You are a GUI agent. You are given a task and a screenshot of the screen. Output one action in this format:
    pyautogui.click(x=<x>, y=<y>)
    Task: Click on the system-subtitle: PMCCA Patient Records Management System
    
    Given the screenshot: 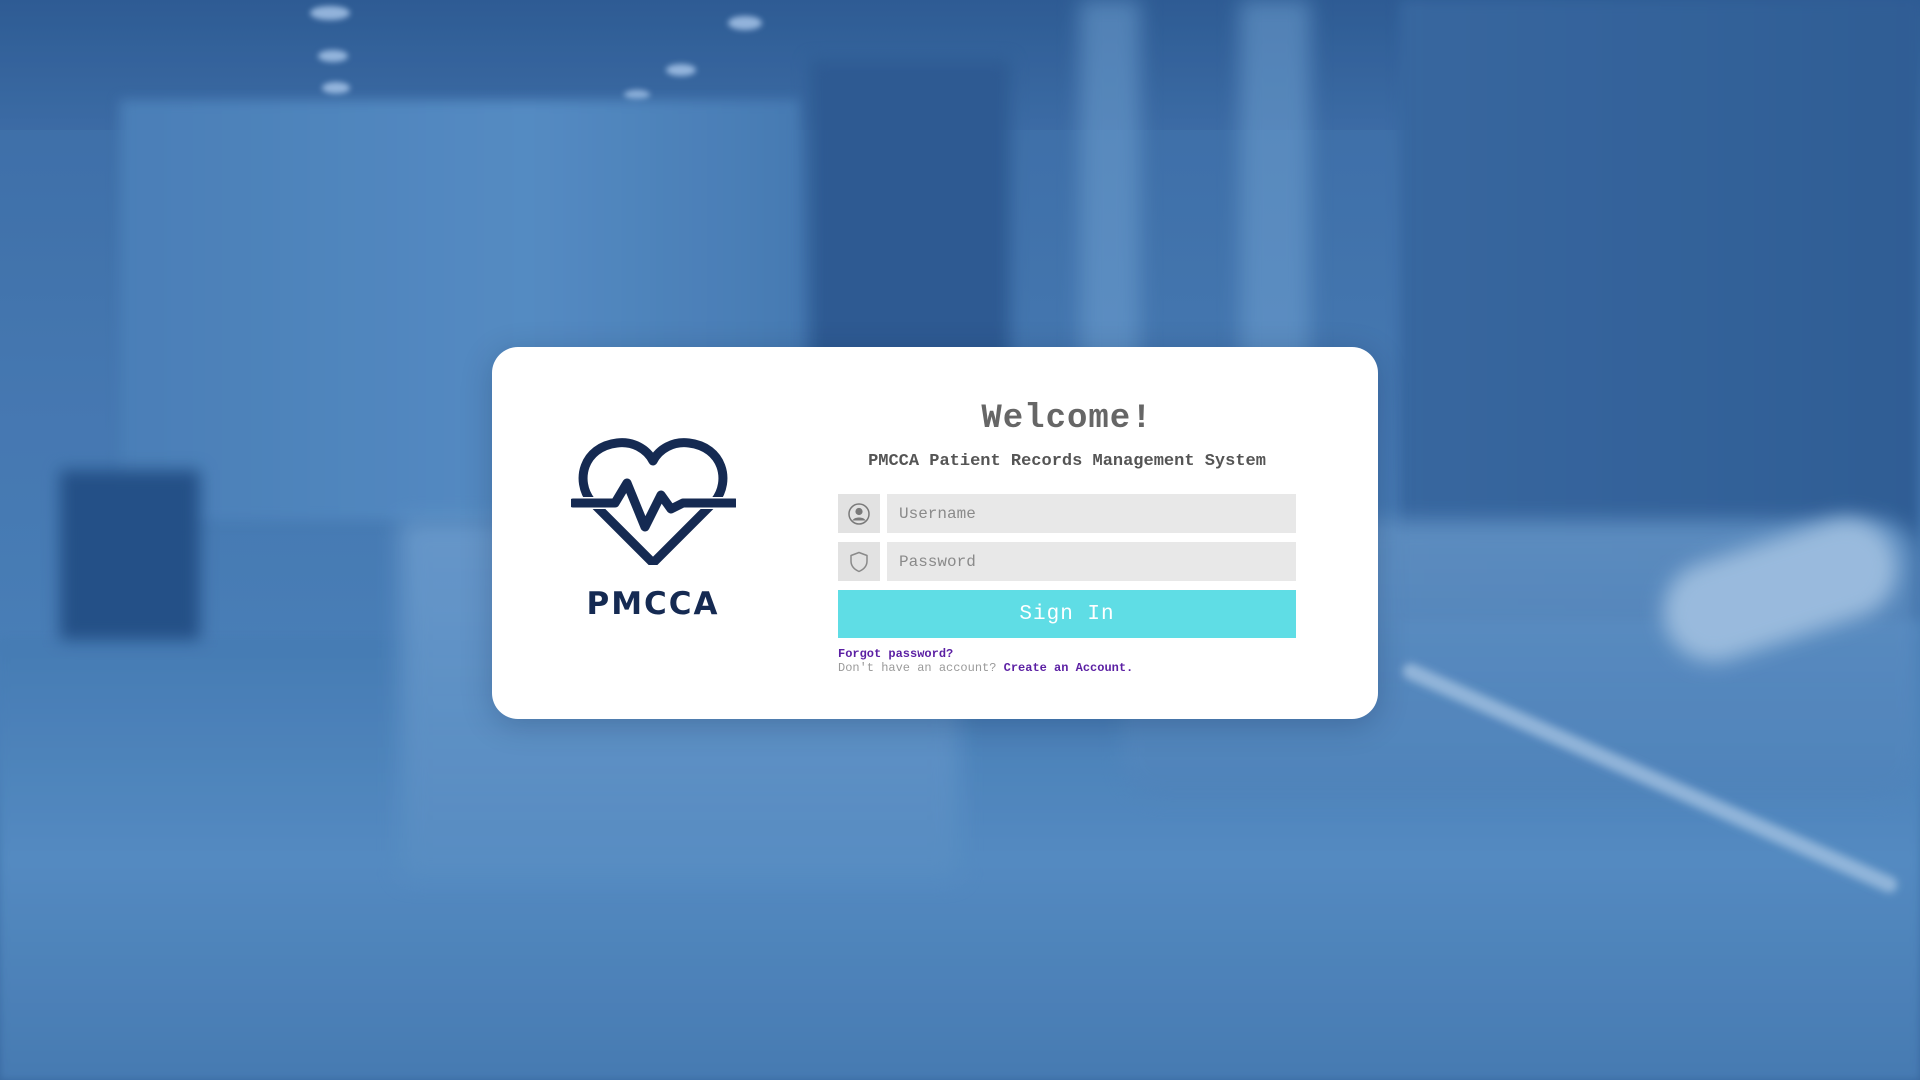 What is the action you would take?
    pyautogui.click(x=1067, y=461)
    